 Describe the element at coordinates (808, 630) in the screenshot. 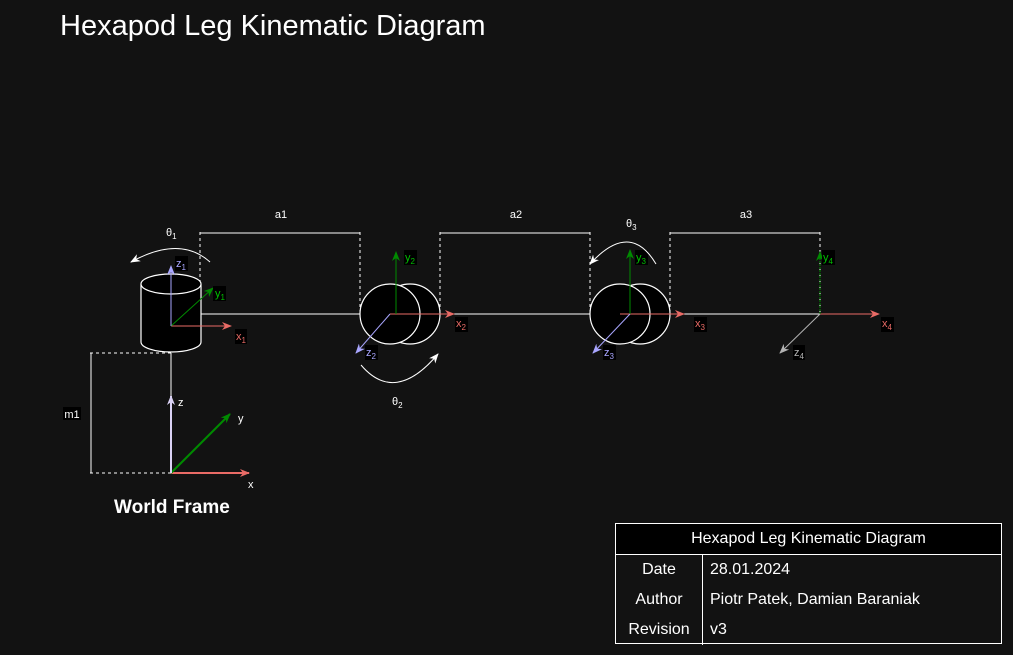

I see `title-block-row-revision: Revision v3` at that location.